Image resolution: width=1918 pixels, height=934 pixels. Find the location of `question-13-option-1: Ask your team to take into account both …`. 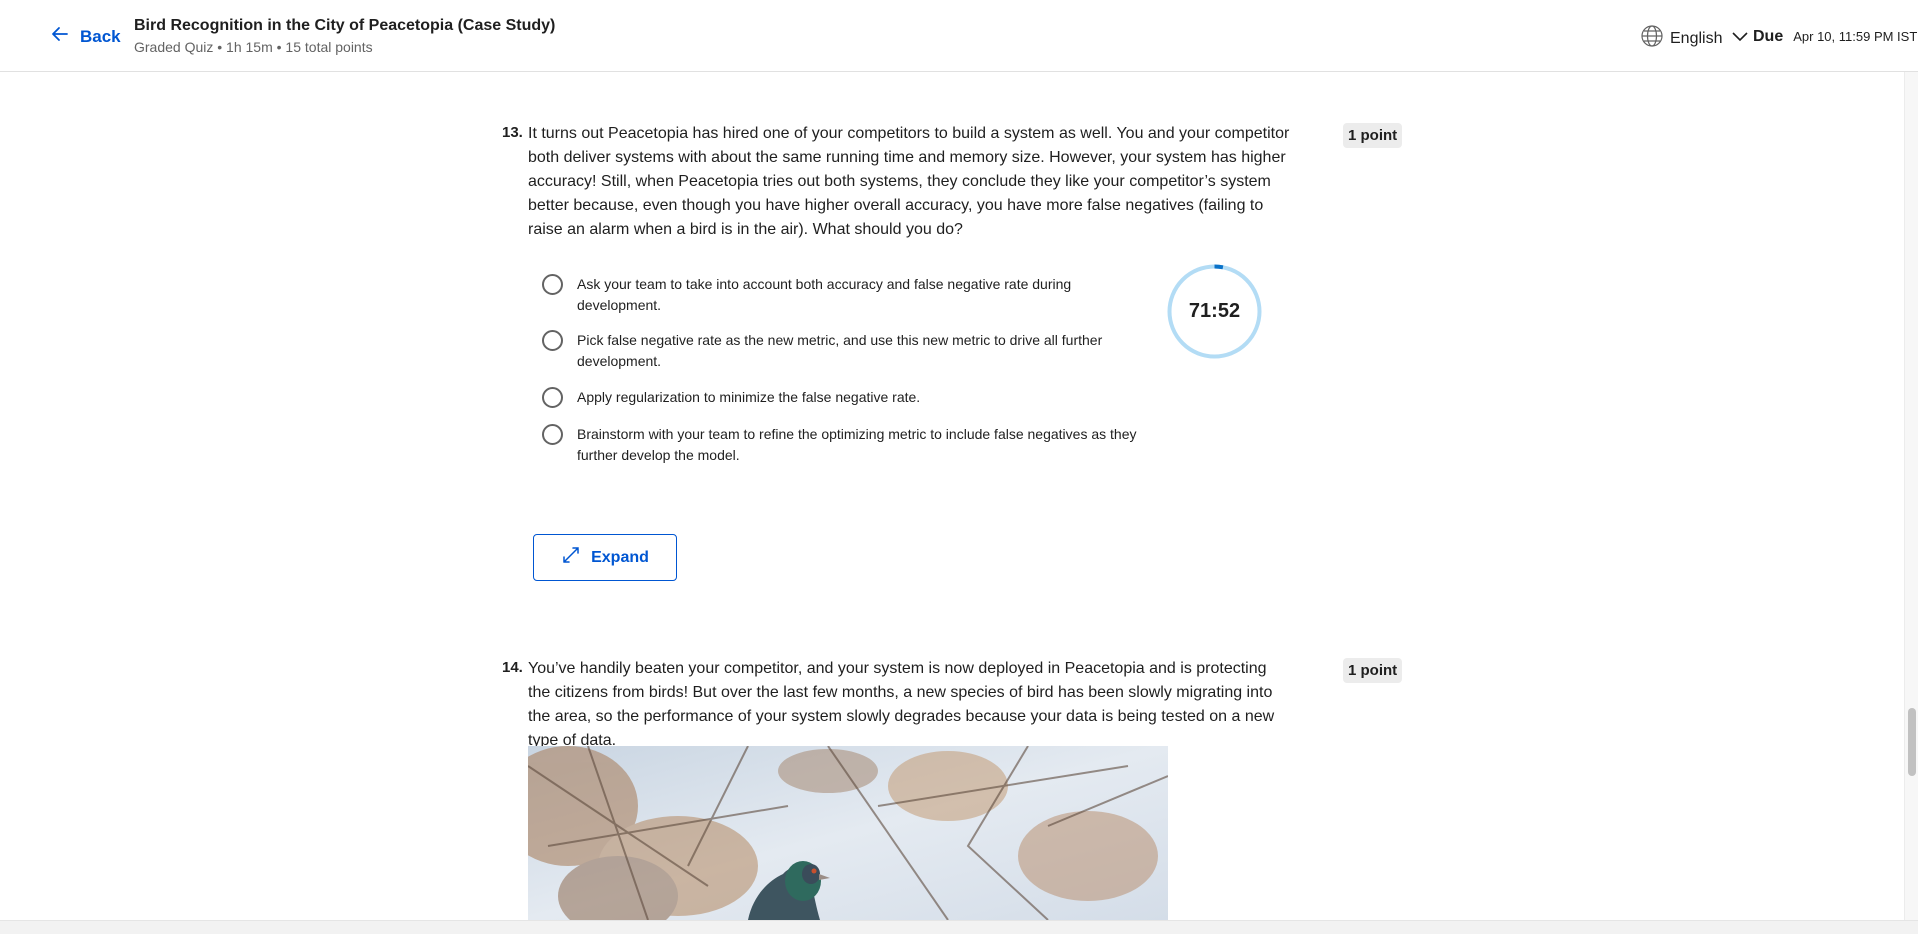

question-13-option-1: Ask your team to take into account both … is located at coordinates (844, 295).